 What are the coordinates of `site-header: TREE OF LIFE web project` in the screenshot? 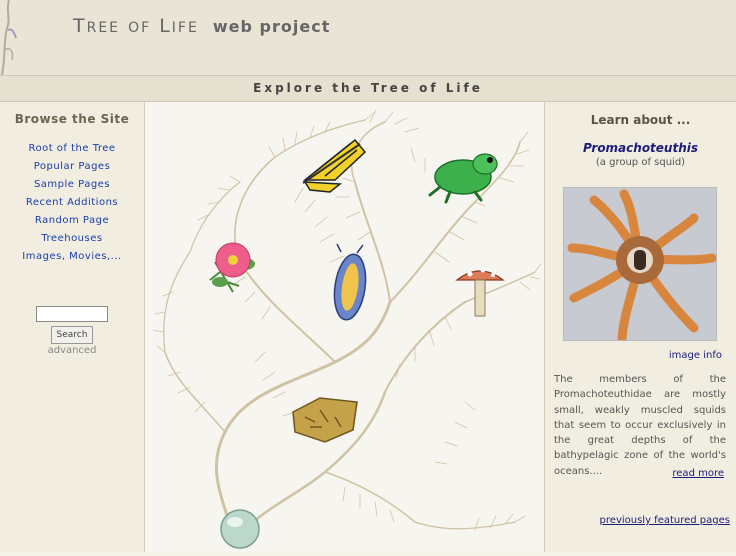 It's located at (368, 38).